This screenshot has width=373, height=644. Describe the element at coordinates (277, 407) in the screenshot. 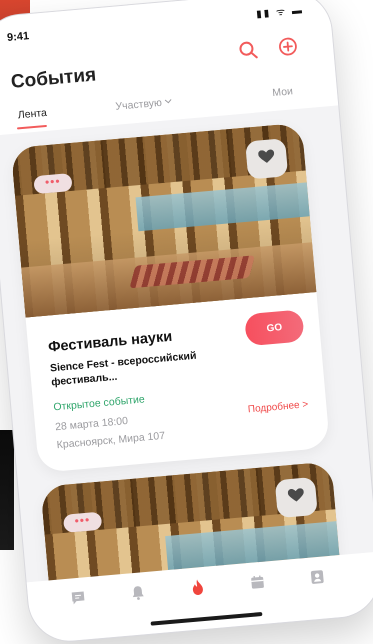

I see `more-details-link: Подробнее >` at that location.